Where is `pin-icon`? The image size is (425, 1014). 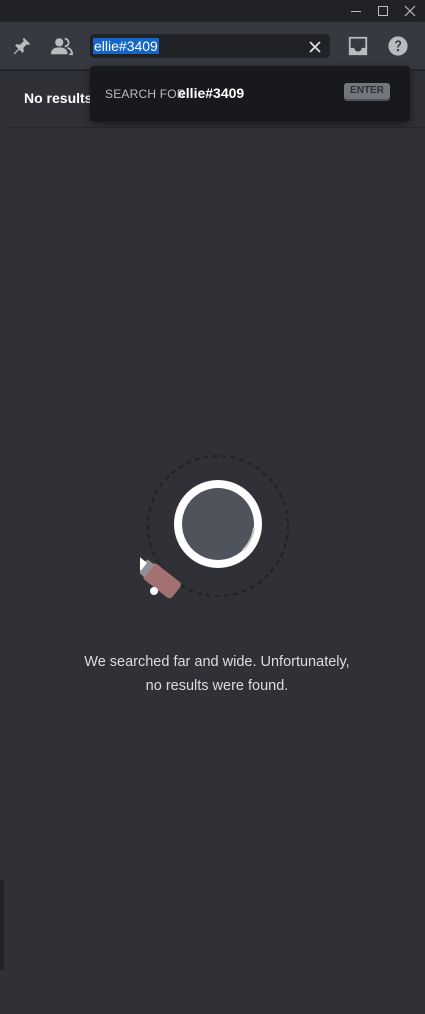 pin-icon is located at coordinates (22, 46).